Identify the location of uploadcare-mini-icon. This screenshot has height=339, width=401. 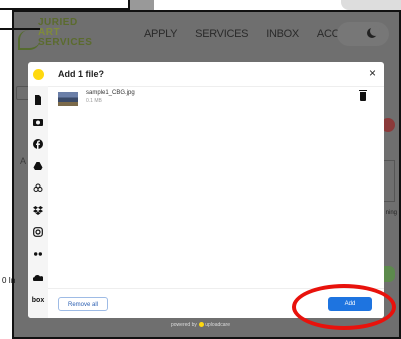
(202, 325).